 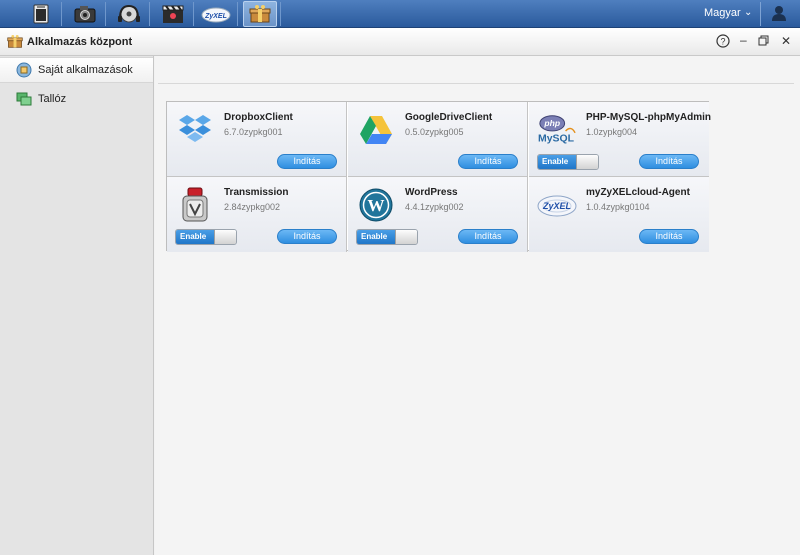 What do you see at coordinates (376, 130) in the screenshot?
I see `google-drive-icon` at bounding box center [376, 130].